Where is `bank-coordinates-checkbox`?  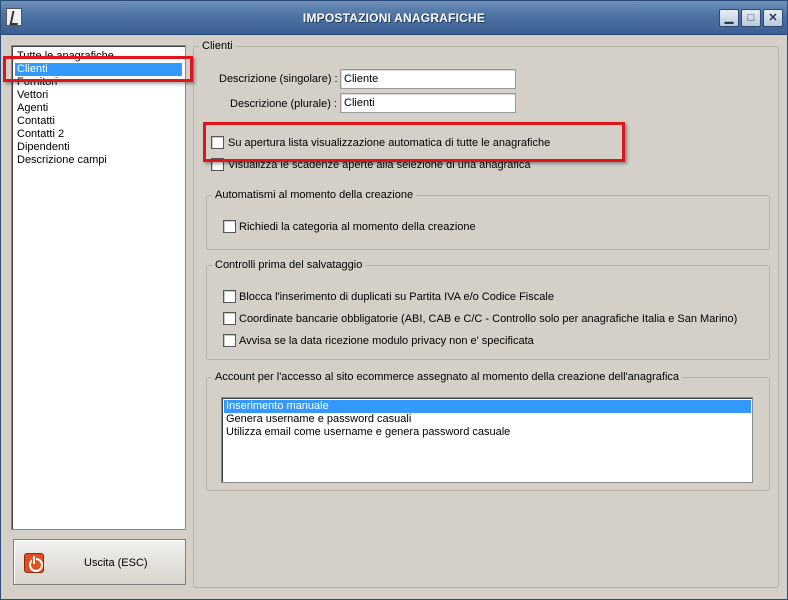
bank-coordinates-checkbox is located at coordinates (229, 318).